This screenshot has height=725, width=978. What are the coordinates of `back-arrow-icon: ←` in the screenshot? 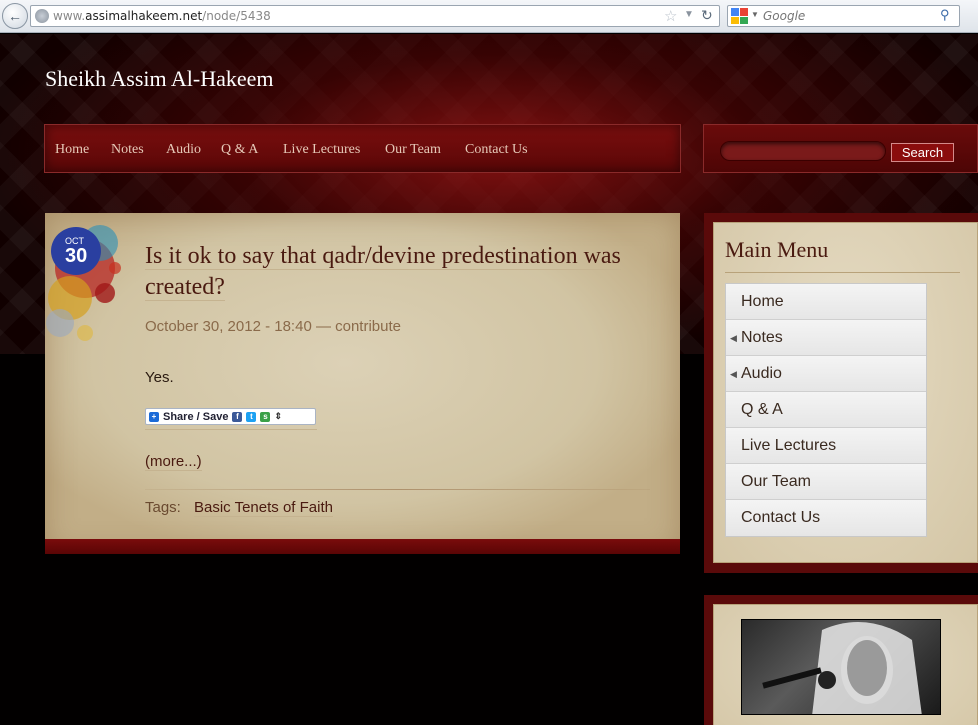 It's located at (15, 16).